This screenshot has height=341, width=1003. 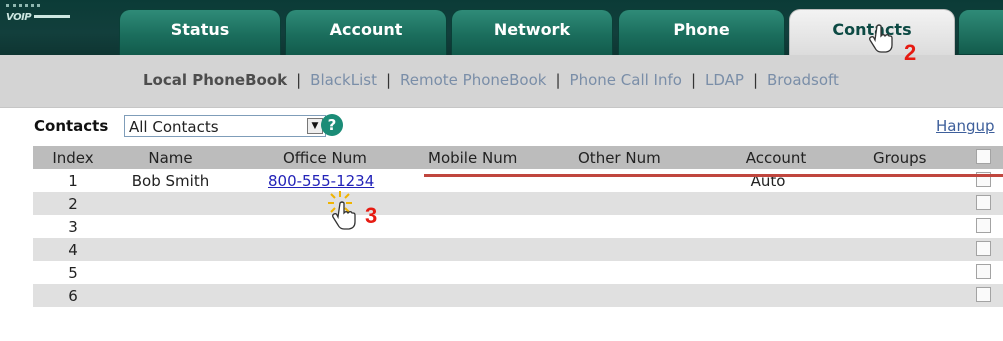 What do you see at coordinates (73, 296) in the screenshot?
I see `row-index: 6` at bounding box center [73, 296].